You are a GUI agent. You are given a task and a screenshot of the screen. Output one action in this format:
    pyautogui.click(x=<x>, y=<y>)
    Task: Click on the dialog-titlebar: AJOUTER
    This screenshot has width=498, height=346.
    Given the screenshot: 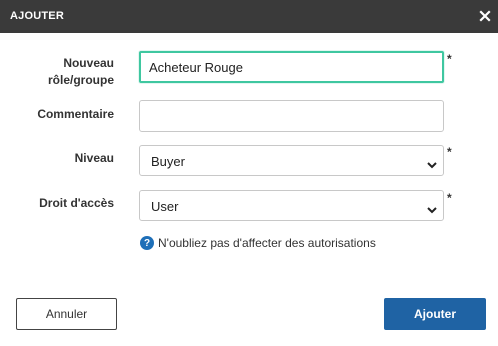 What is the action you would take?
    pyautogui.click(x=249, y=16)
    